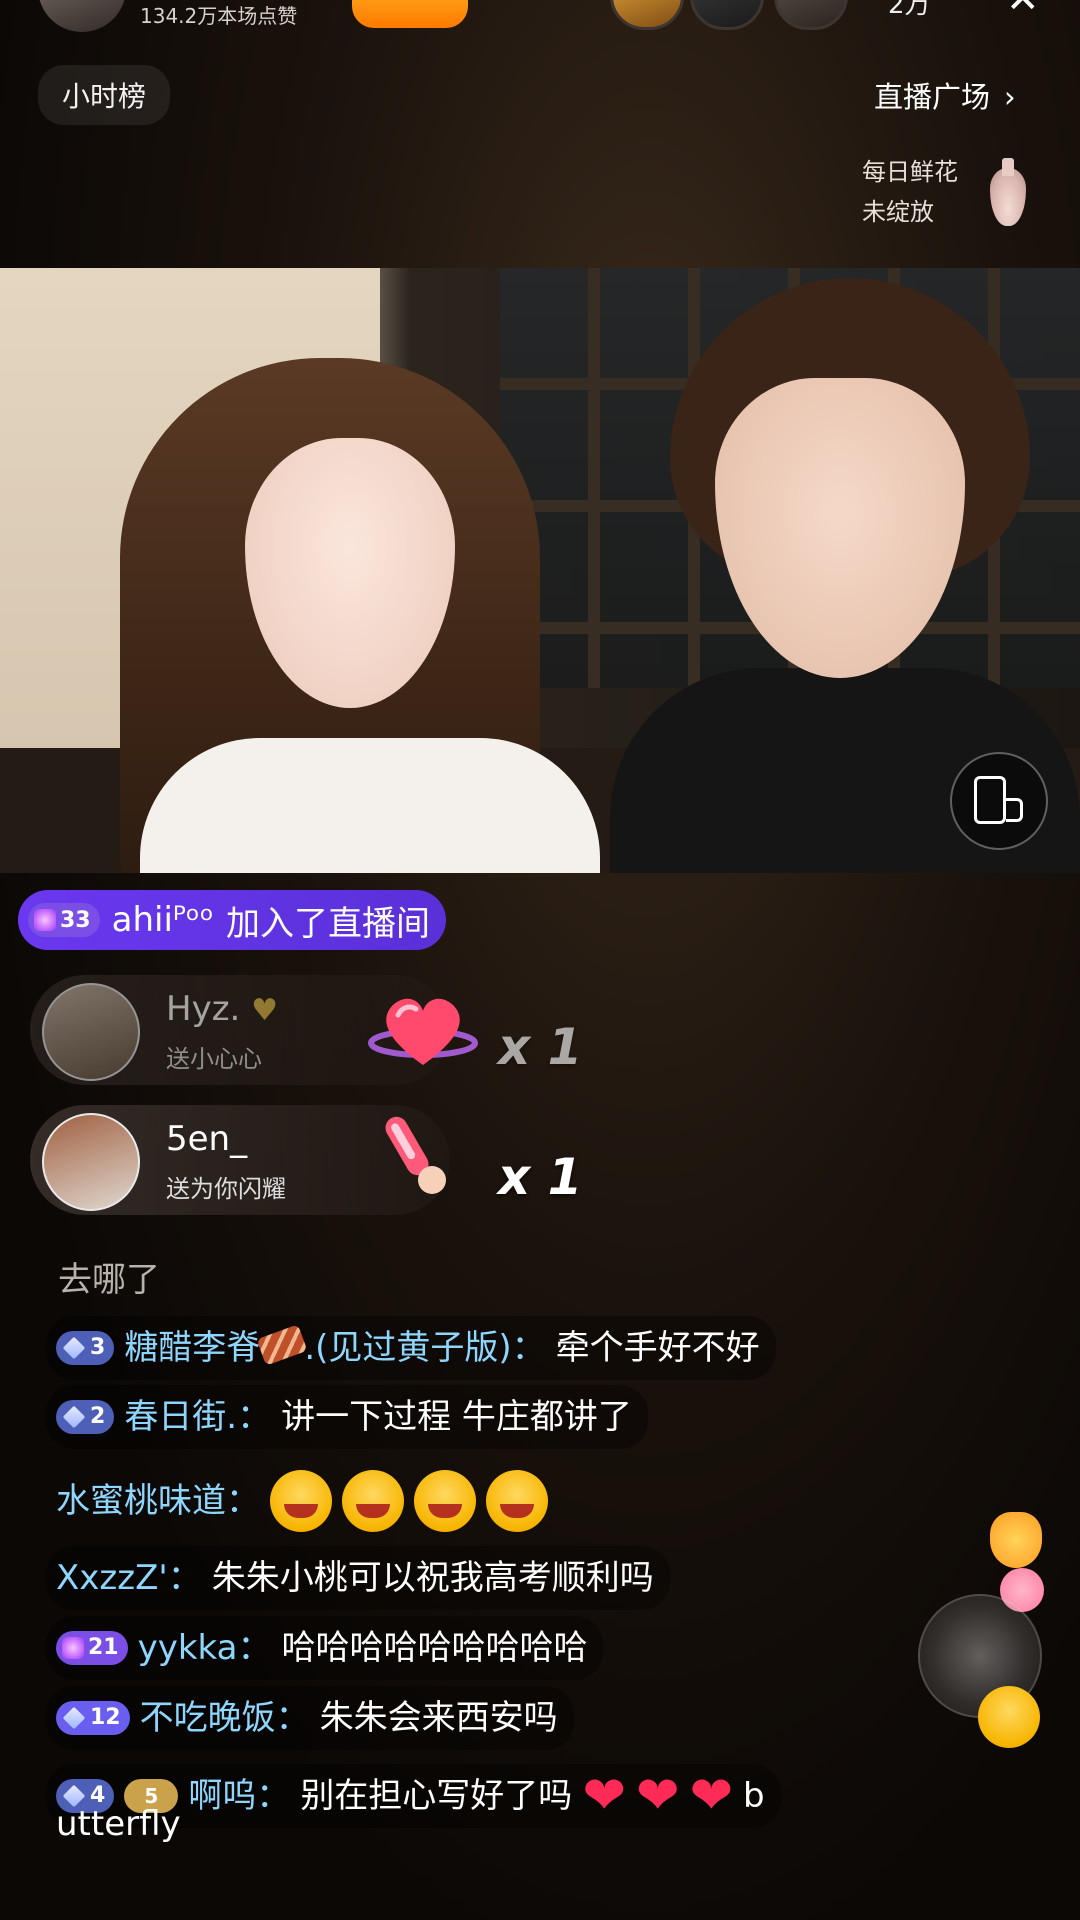  What do you see at coordinates (335, 1348) in the screenshot?
I see `chat-username: 糖醋李脊 .(见过黄子版)：` at bounding box center [335, 1348].